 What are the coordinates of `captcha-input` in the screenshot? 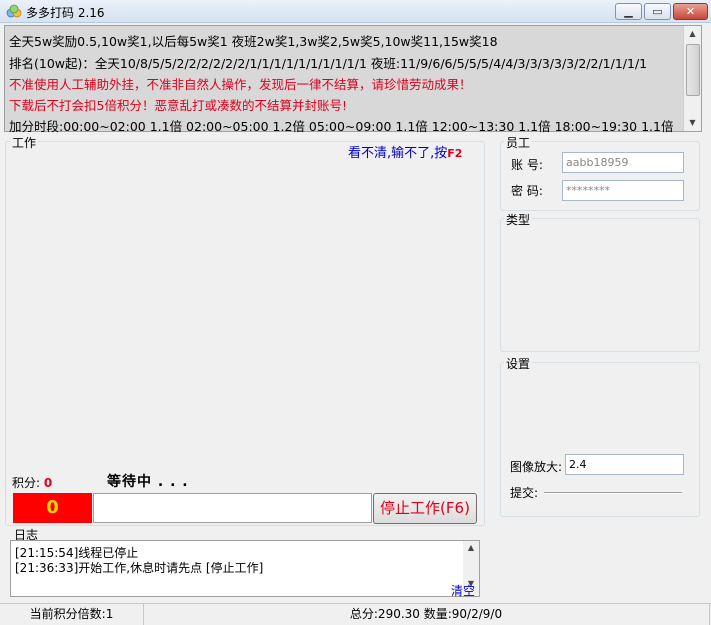 It's located at (232, 508).